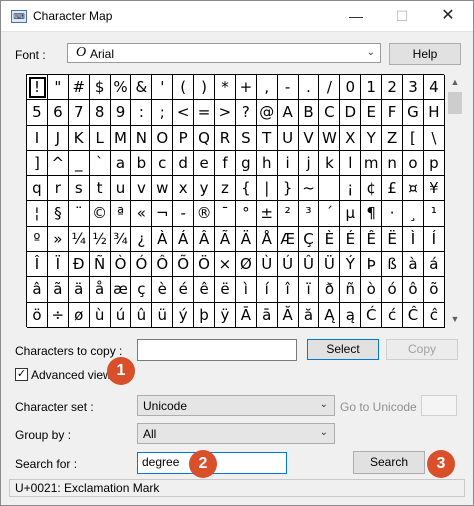 This screenshot has width=474, height=506. Describe the element at coordinates (413, 315) in the screenshot. I see `character-cell: Ĉ` at that location.